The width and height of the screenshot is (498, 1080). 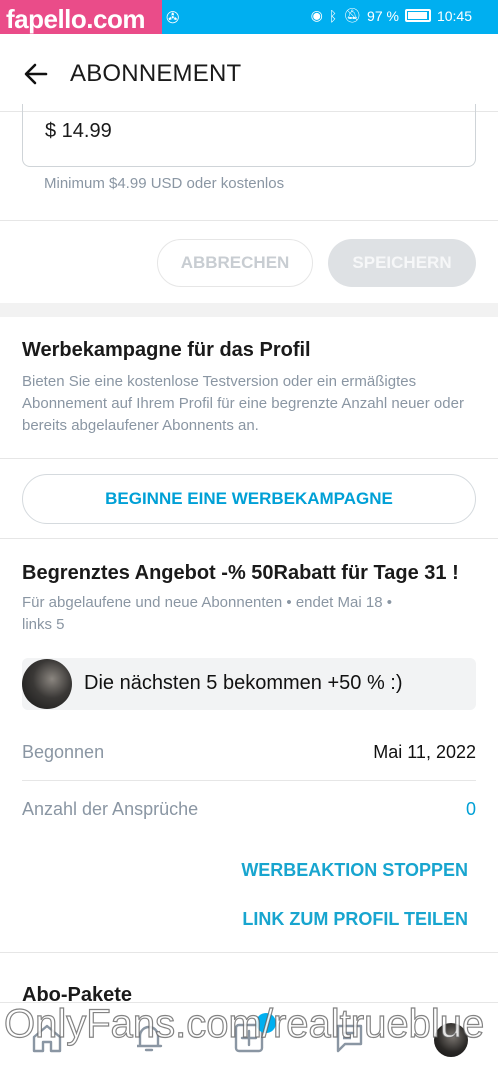 I want to click on stop-promotion-link: WERBEAKTION STOPPEN, so click(x=354, y=870).